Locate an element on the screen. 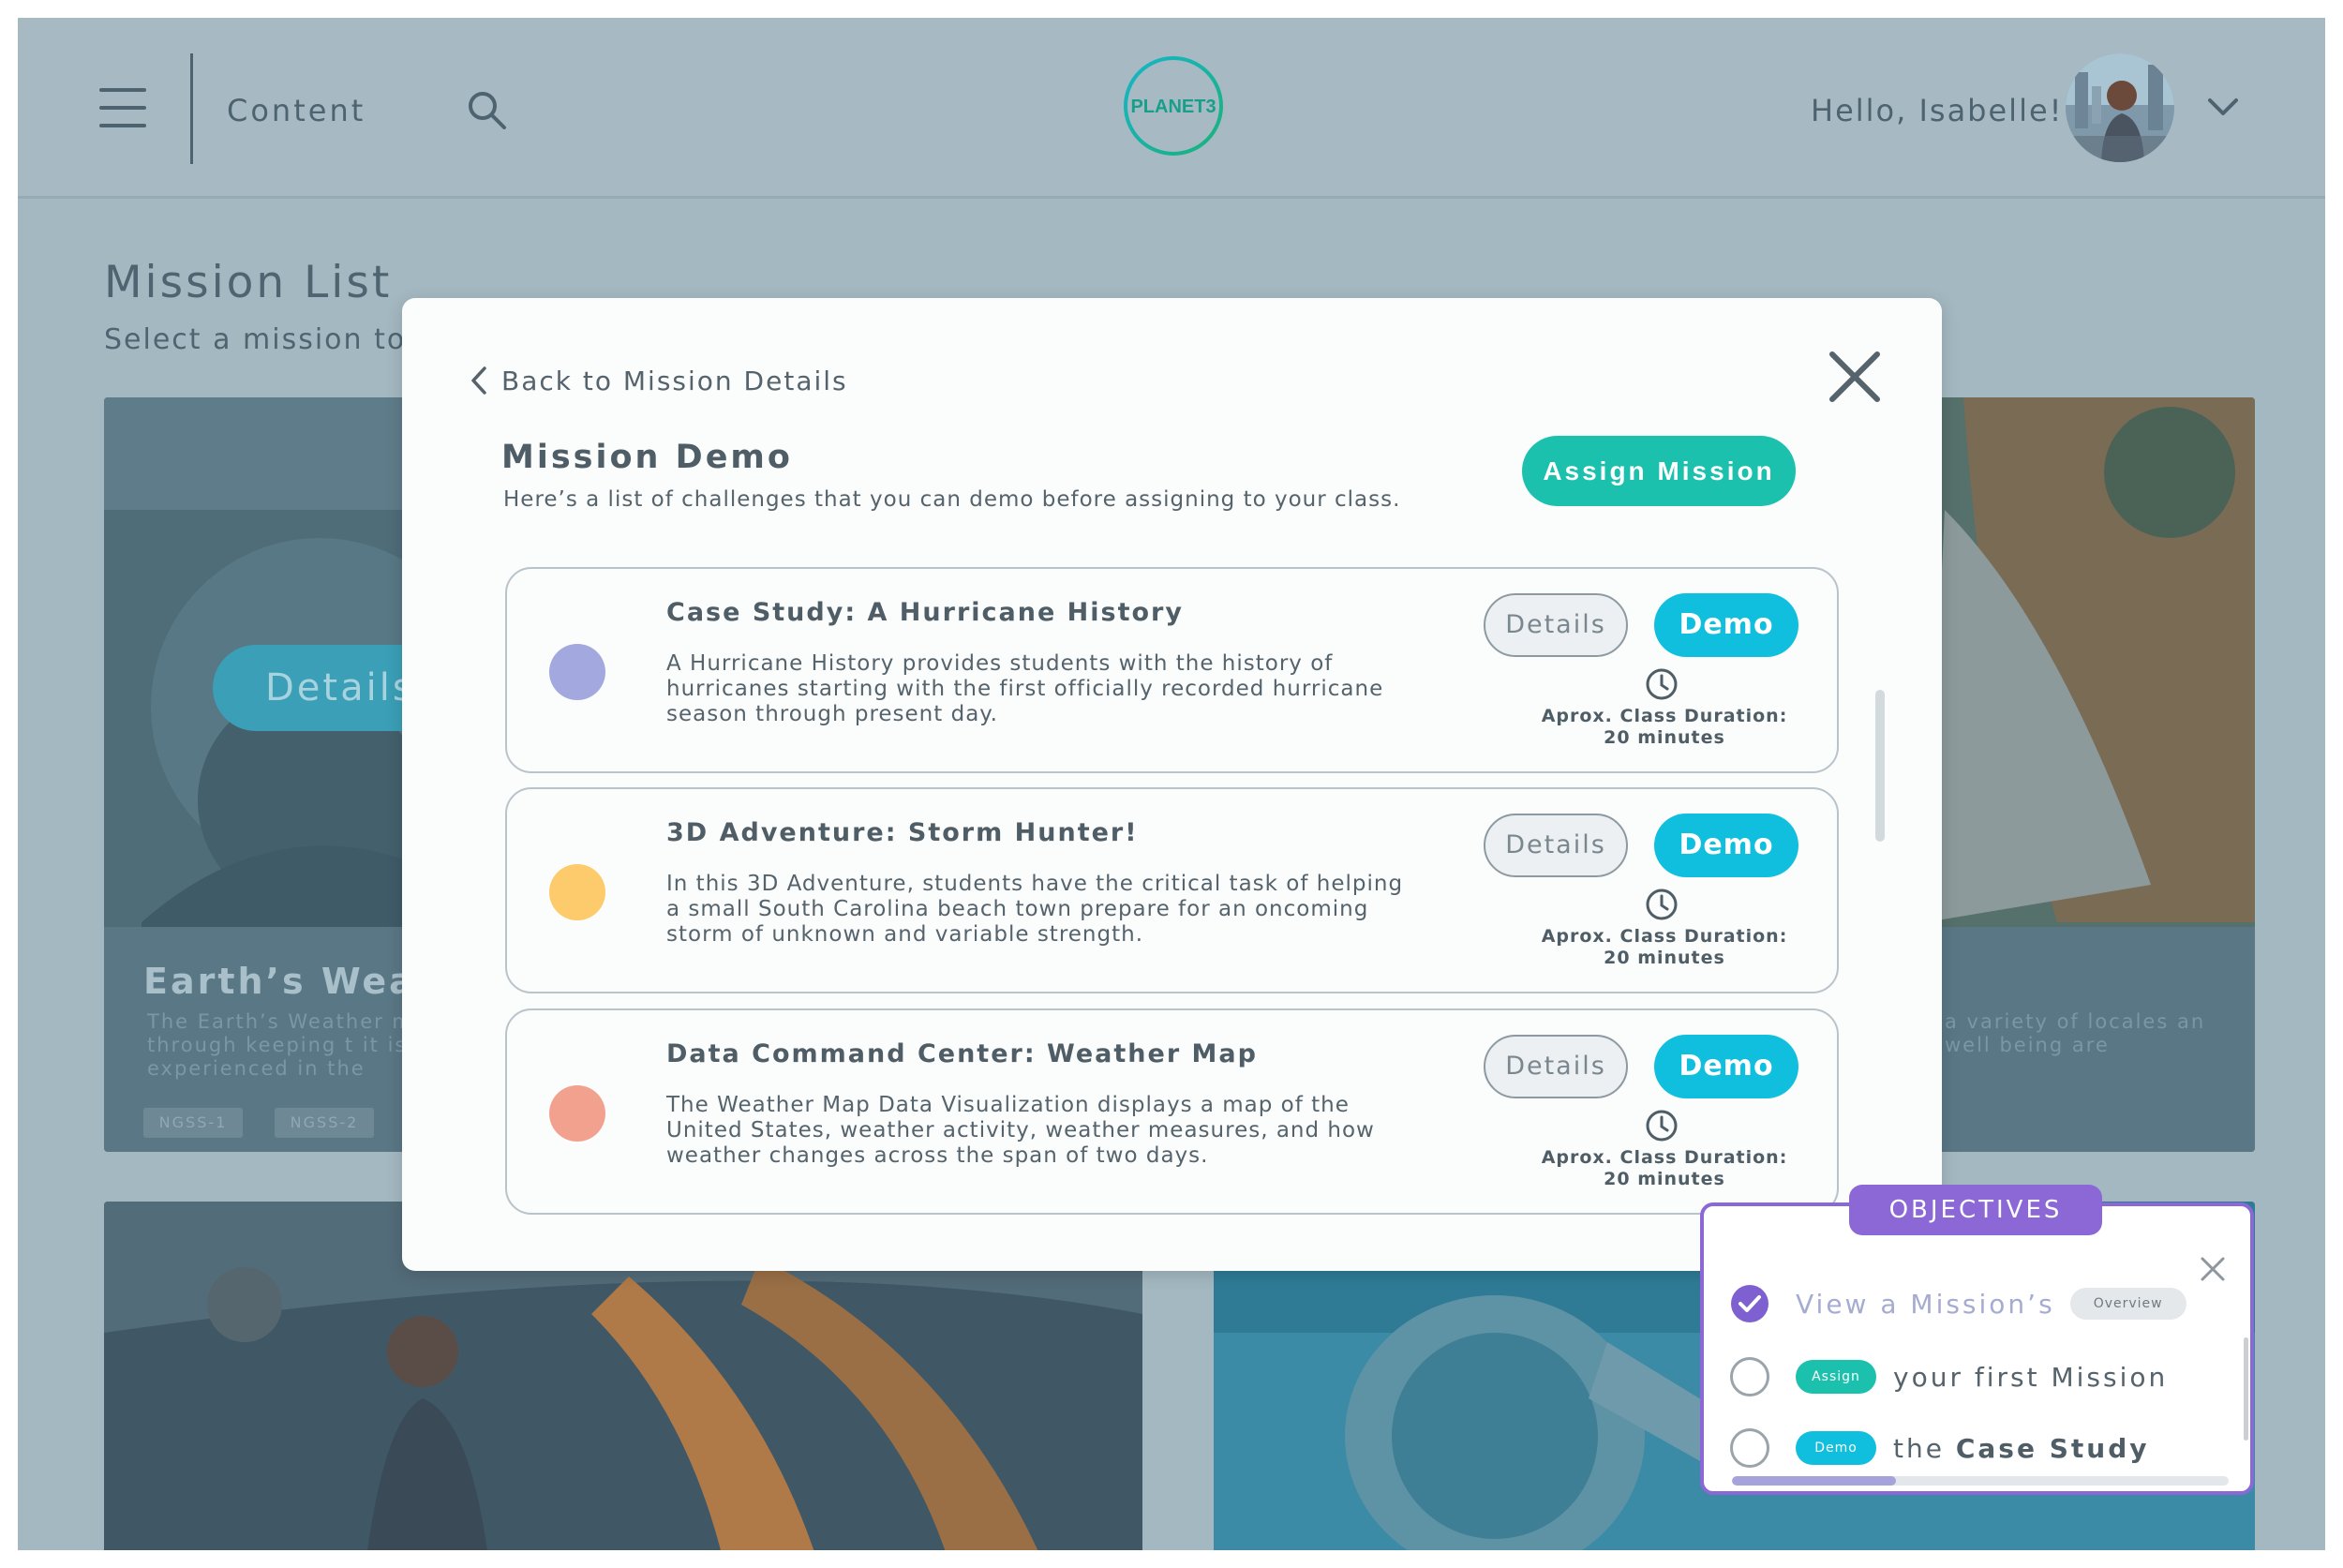 Image resolution: width=2343 pixels, height=1568 pixels. modal-title: Mission Demo is located at coordinates (647, 458).